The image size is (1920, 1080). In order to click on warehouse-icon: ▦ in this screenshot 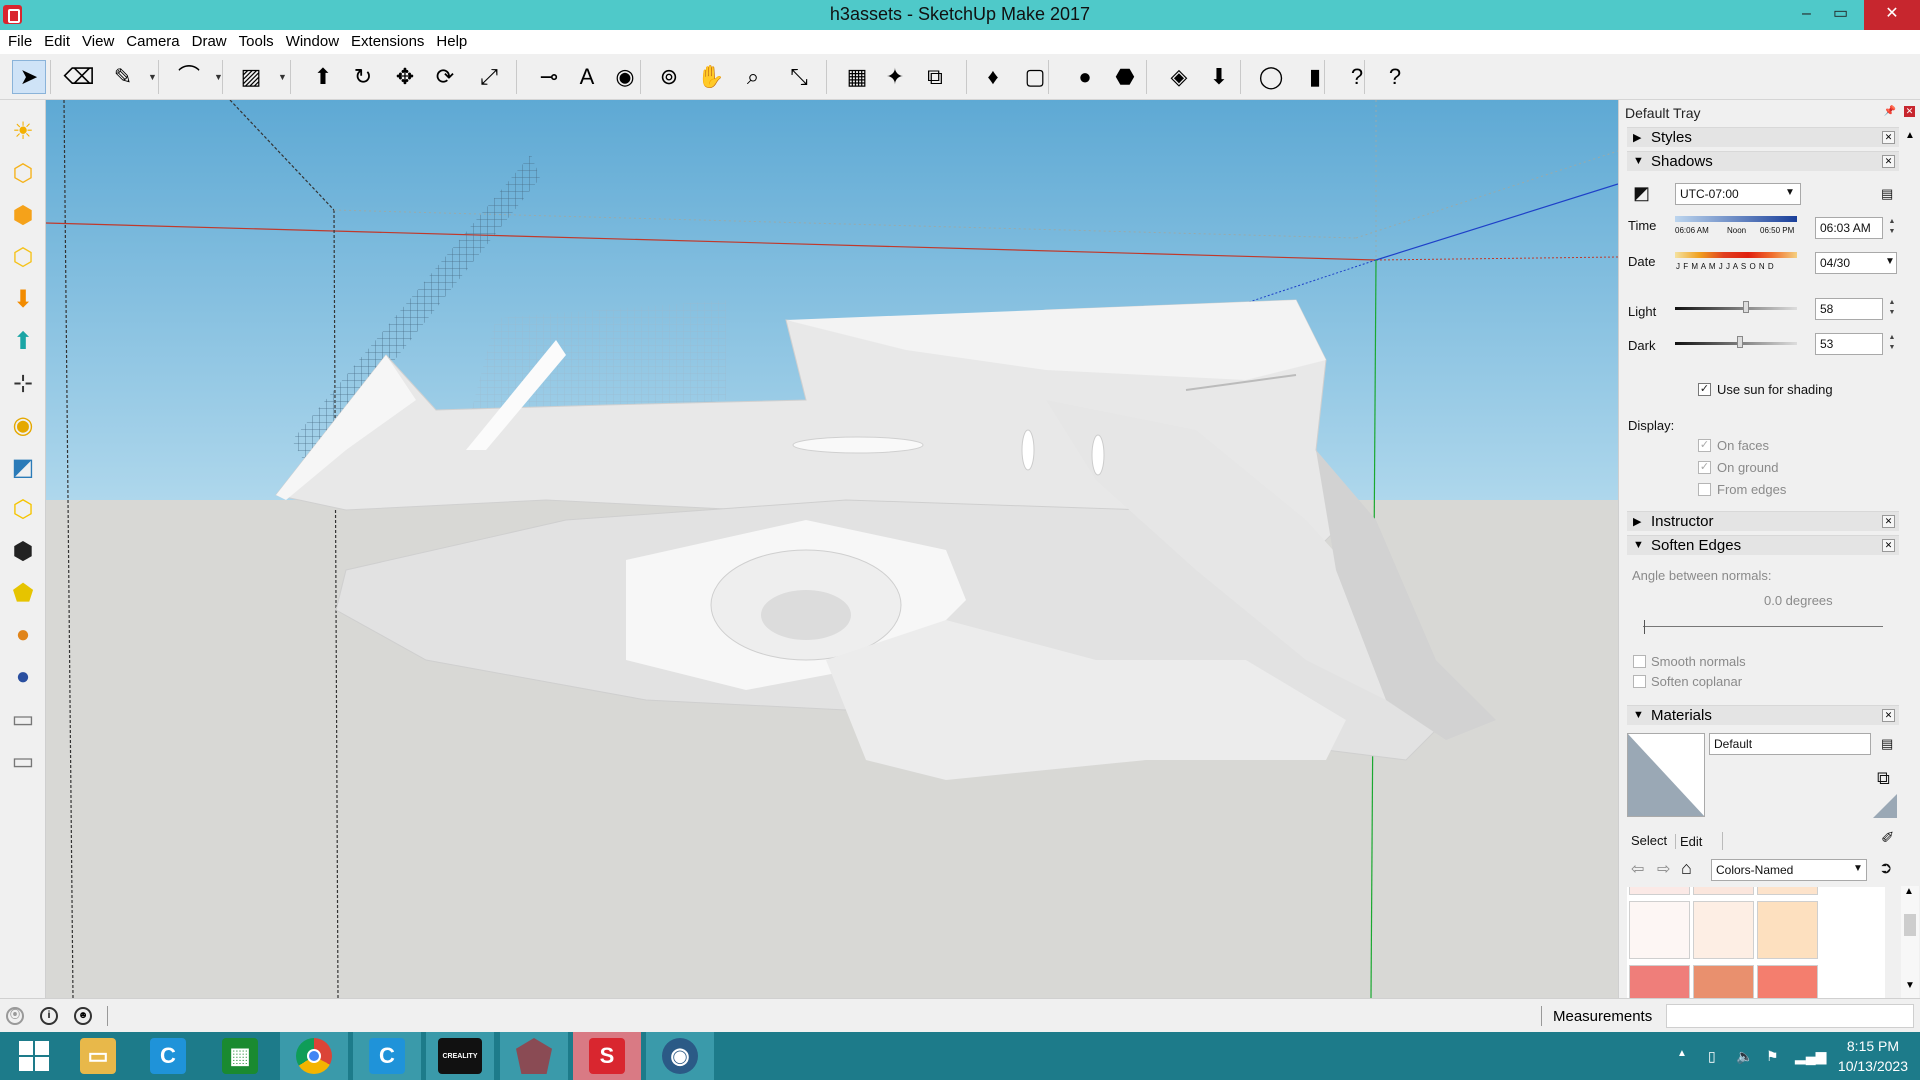, I will do `click(857, 77)`.